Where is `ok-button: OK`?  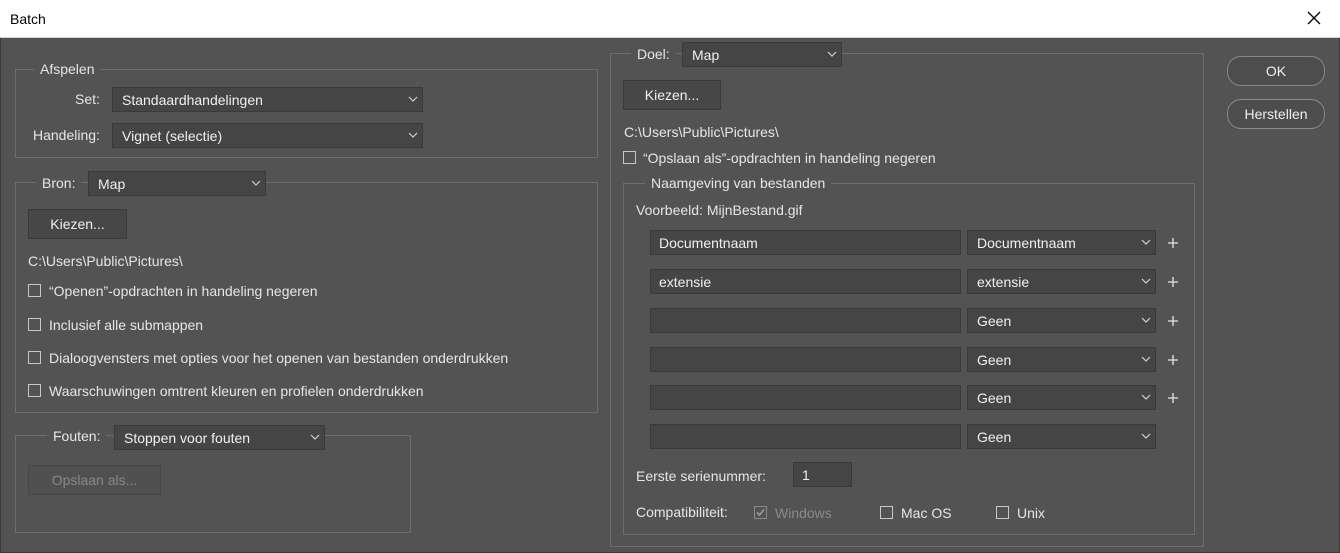
ok-button: OK is located at coordinates (1276, 71).